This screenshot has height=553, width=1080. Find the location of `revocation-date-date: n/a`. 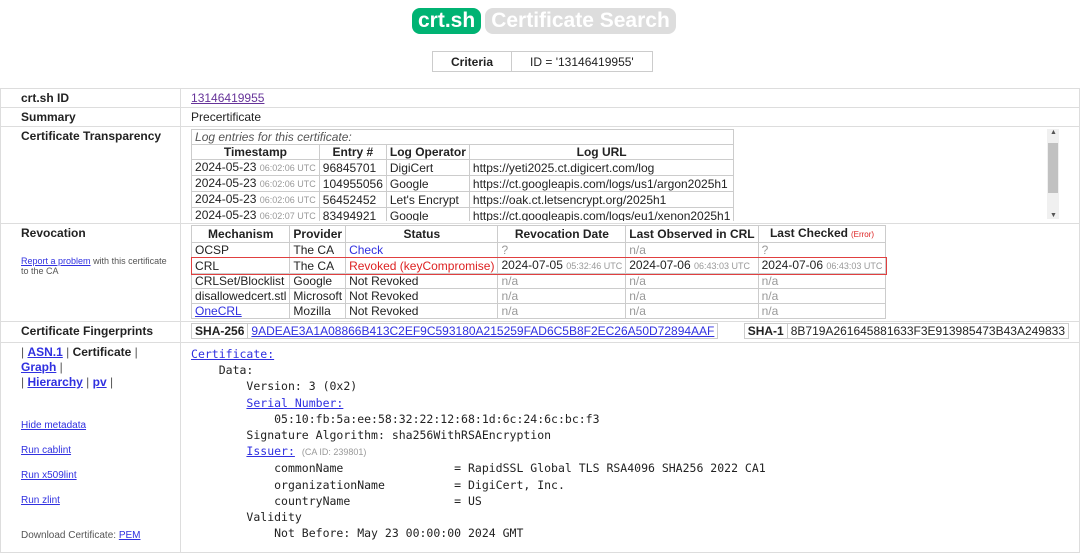

revocation-date-date: n/a is located at coordinates (510, 281).